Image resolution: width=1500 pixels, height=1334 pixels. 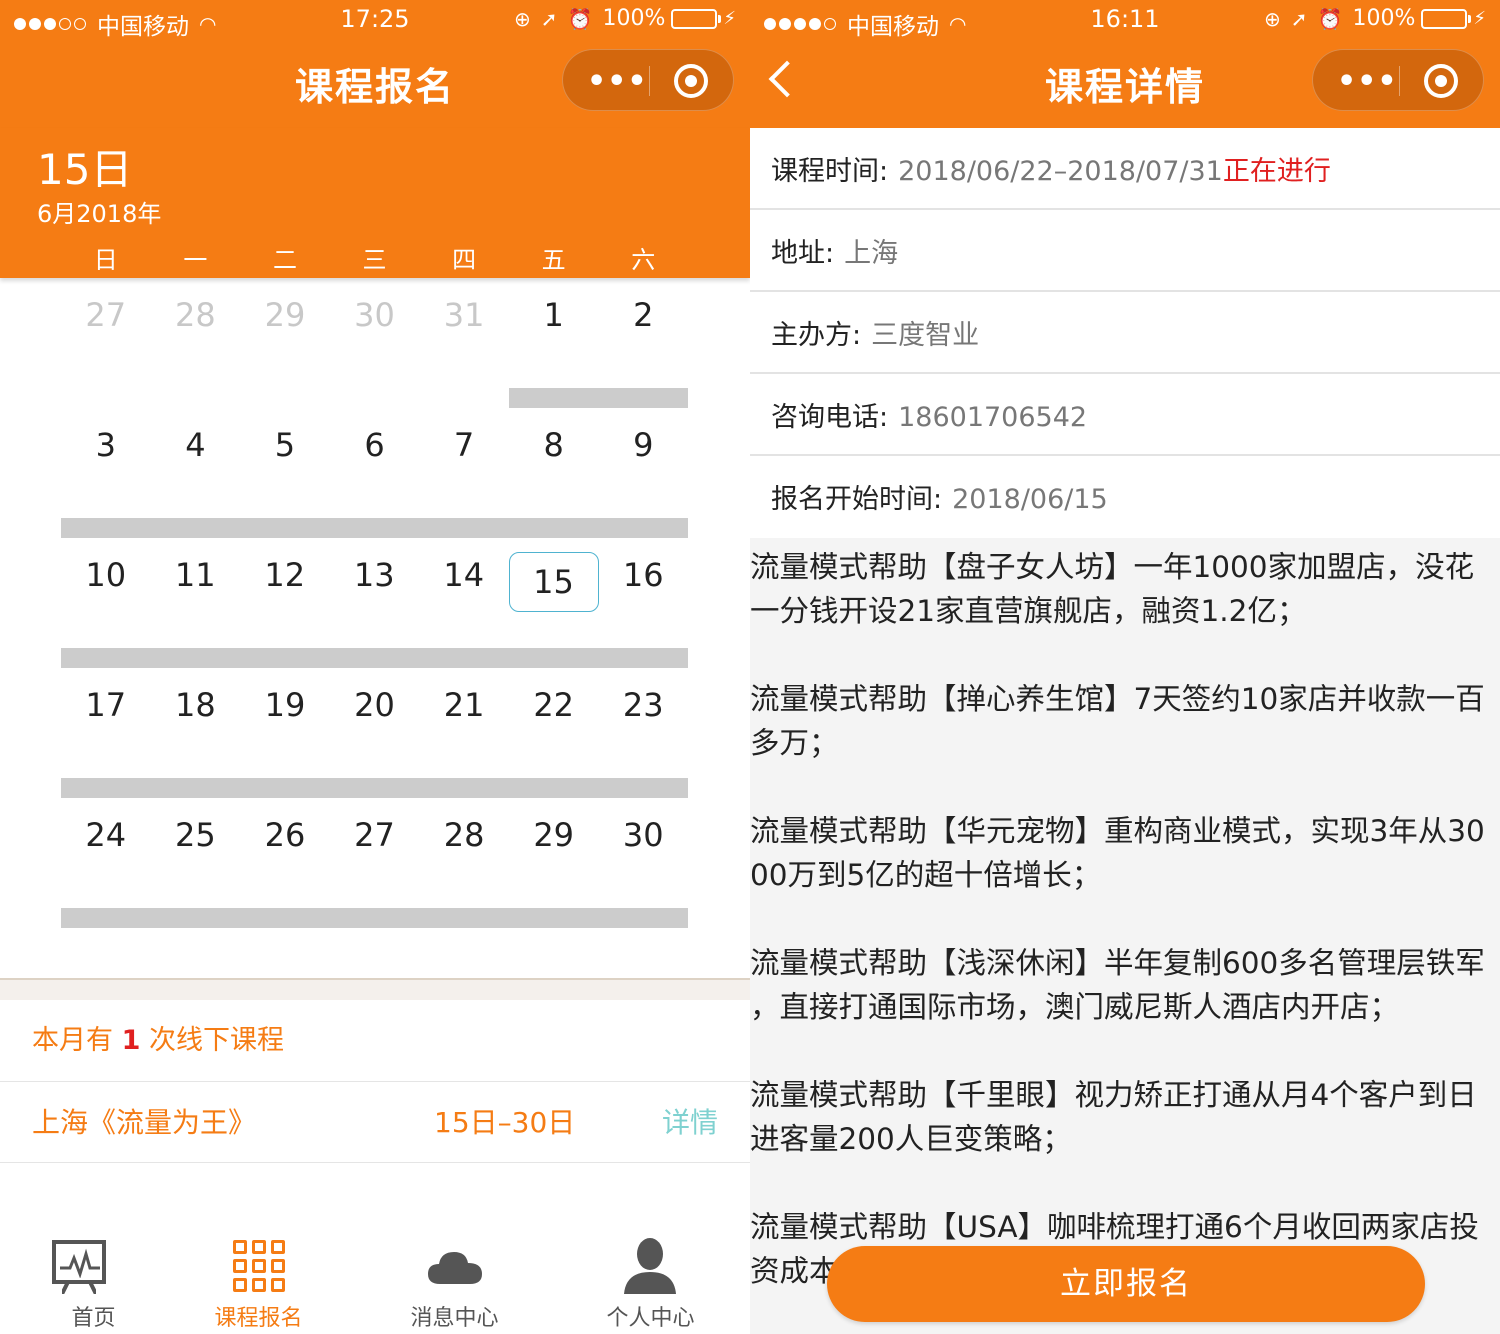 I want to click on calendar-week: 10 11 12 13 14 15 16, so click(x=374, y=603).